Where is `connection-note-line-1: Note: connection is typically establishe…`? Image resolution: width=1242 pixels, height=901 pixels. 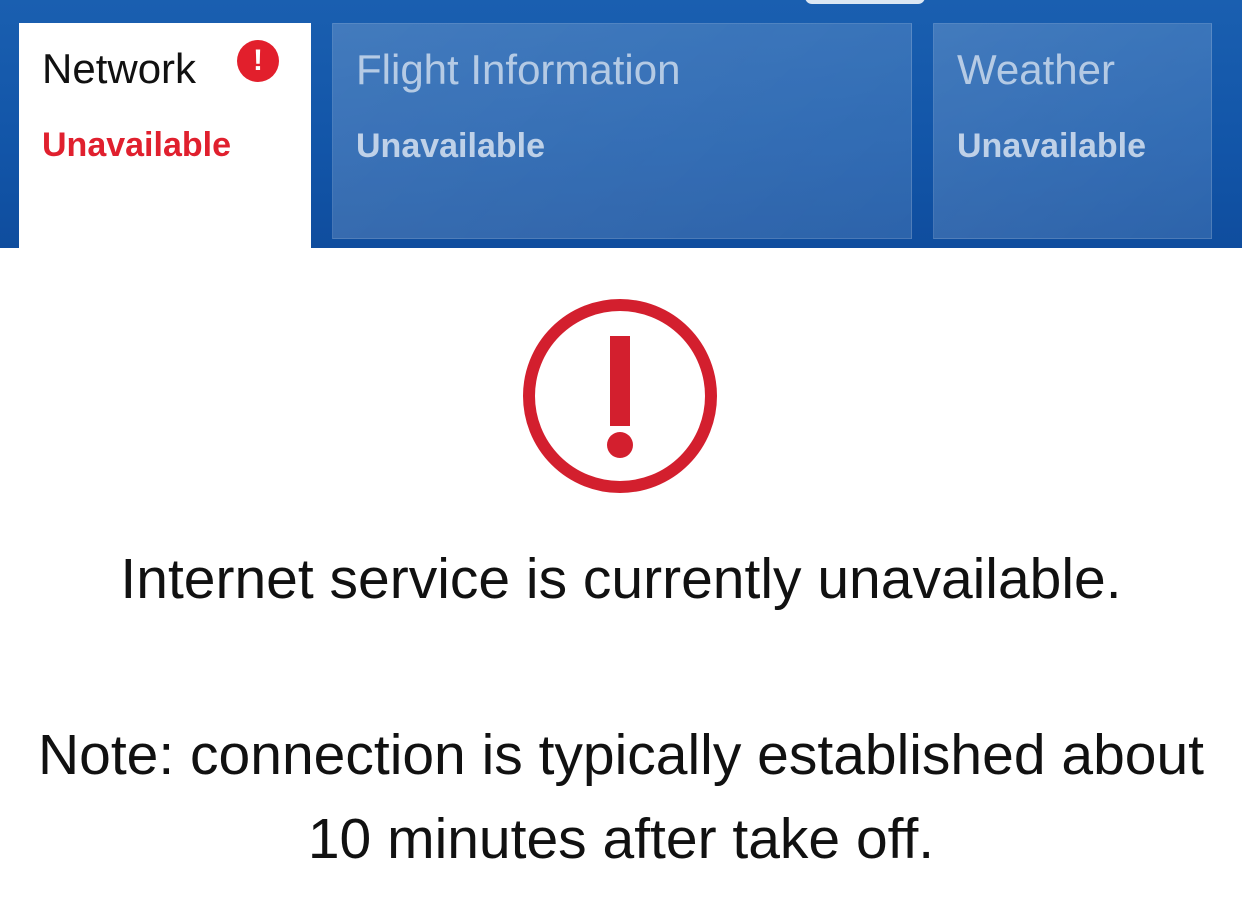
connection-note-line-1: Note: connection is typically establishe… is located at coordinates (621, 755).